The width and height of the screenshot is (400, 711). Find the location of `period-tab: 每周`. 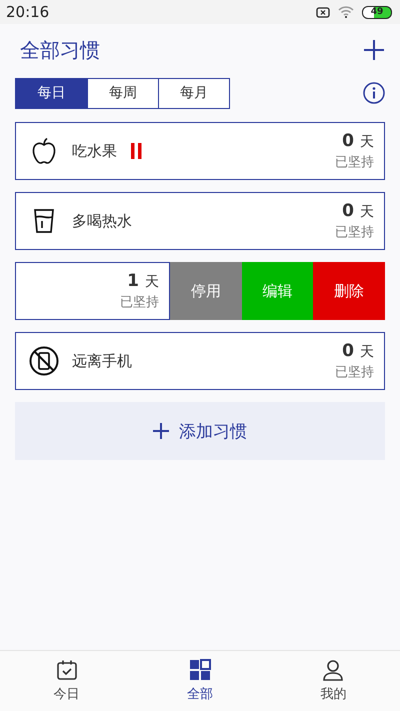

period-tab: 每周 is located at coordinates (122, 93).